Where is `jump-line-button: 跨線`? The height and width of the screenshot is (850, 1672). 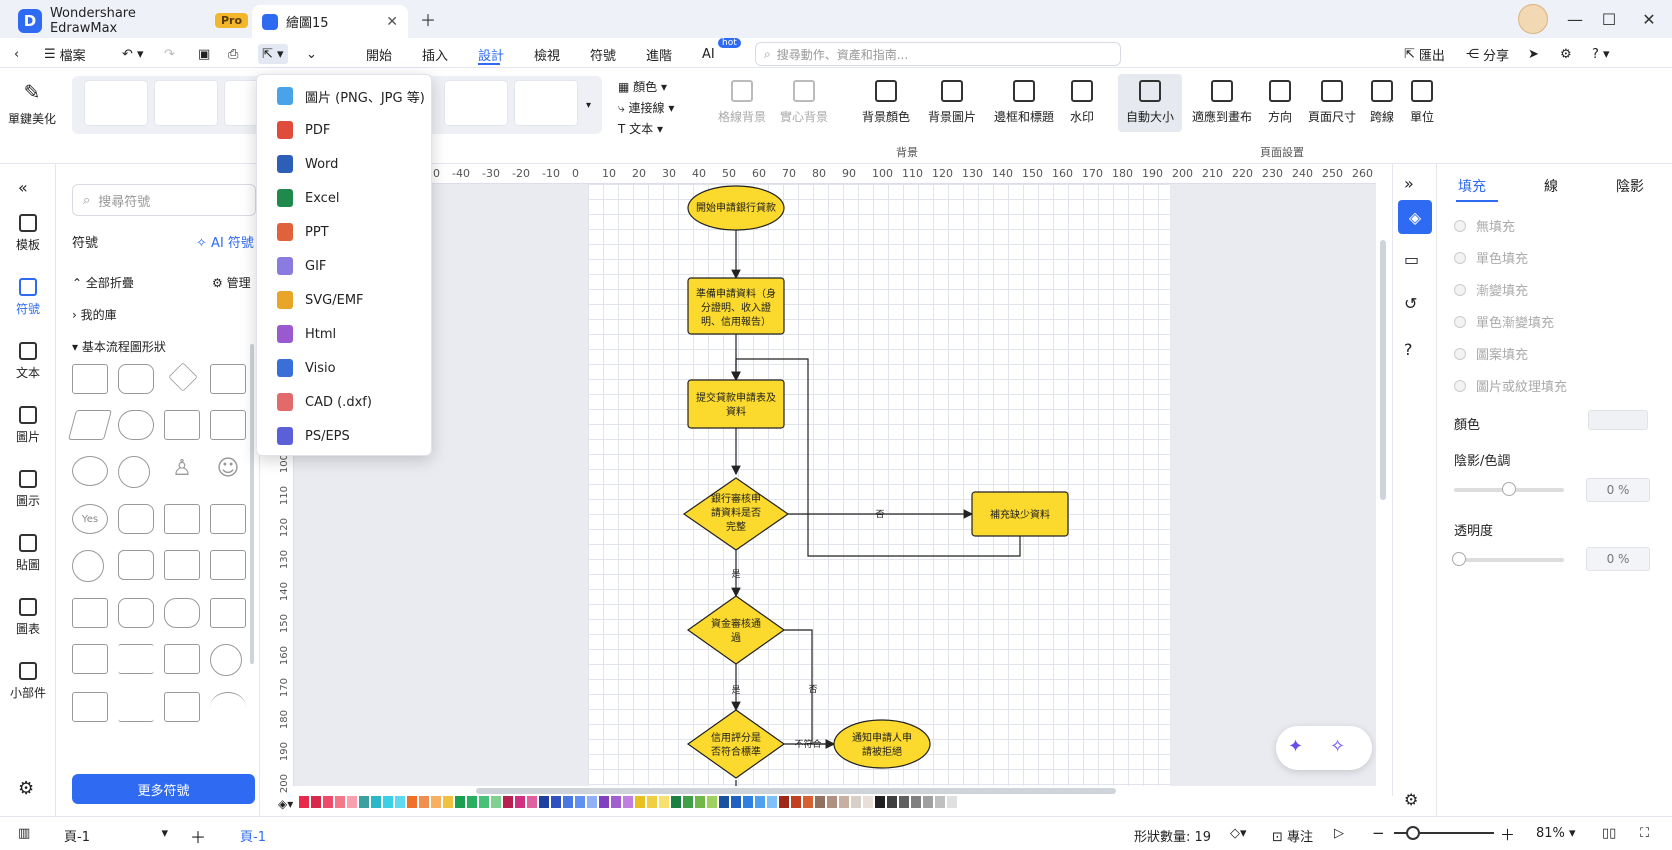
jump-line-button: 跨線 is located at coordinates (1382, 102).